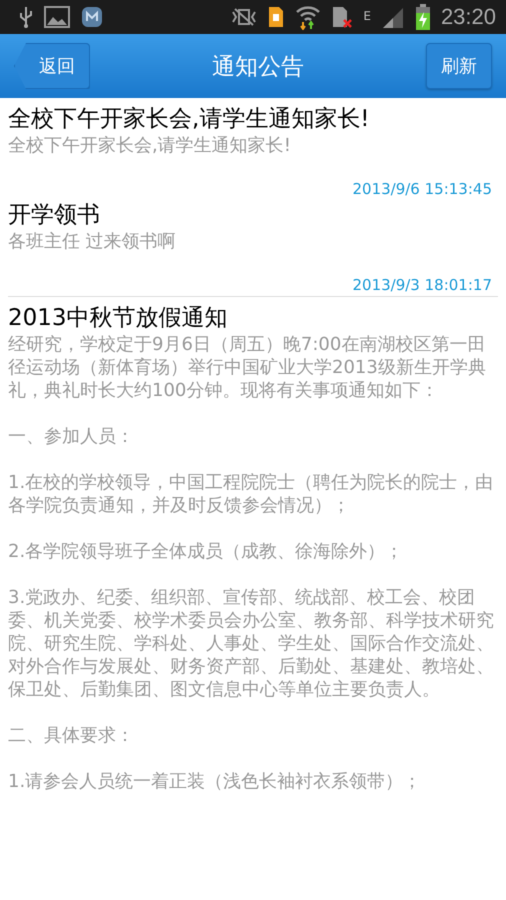  I want to click on back-button: 返回, so click(52, 66).